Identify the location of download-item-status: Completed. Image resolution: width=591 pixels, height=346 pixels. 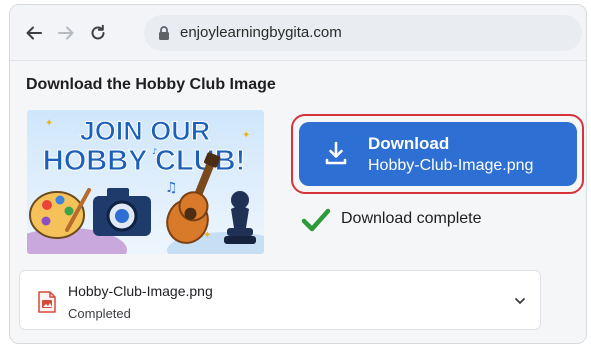
(99, 313).